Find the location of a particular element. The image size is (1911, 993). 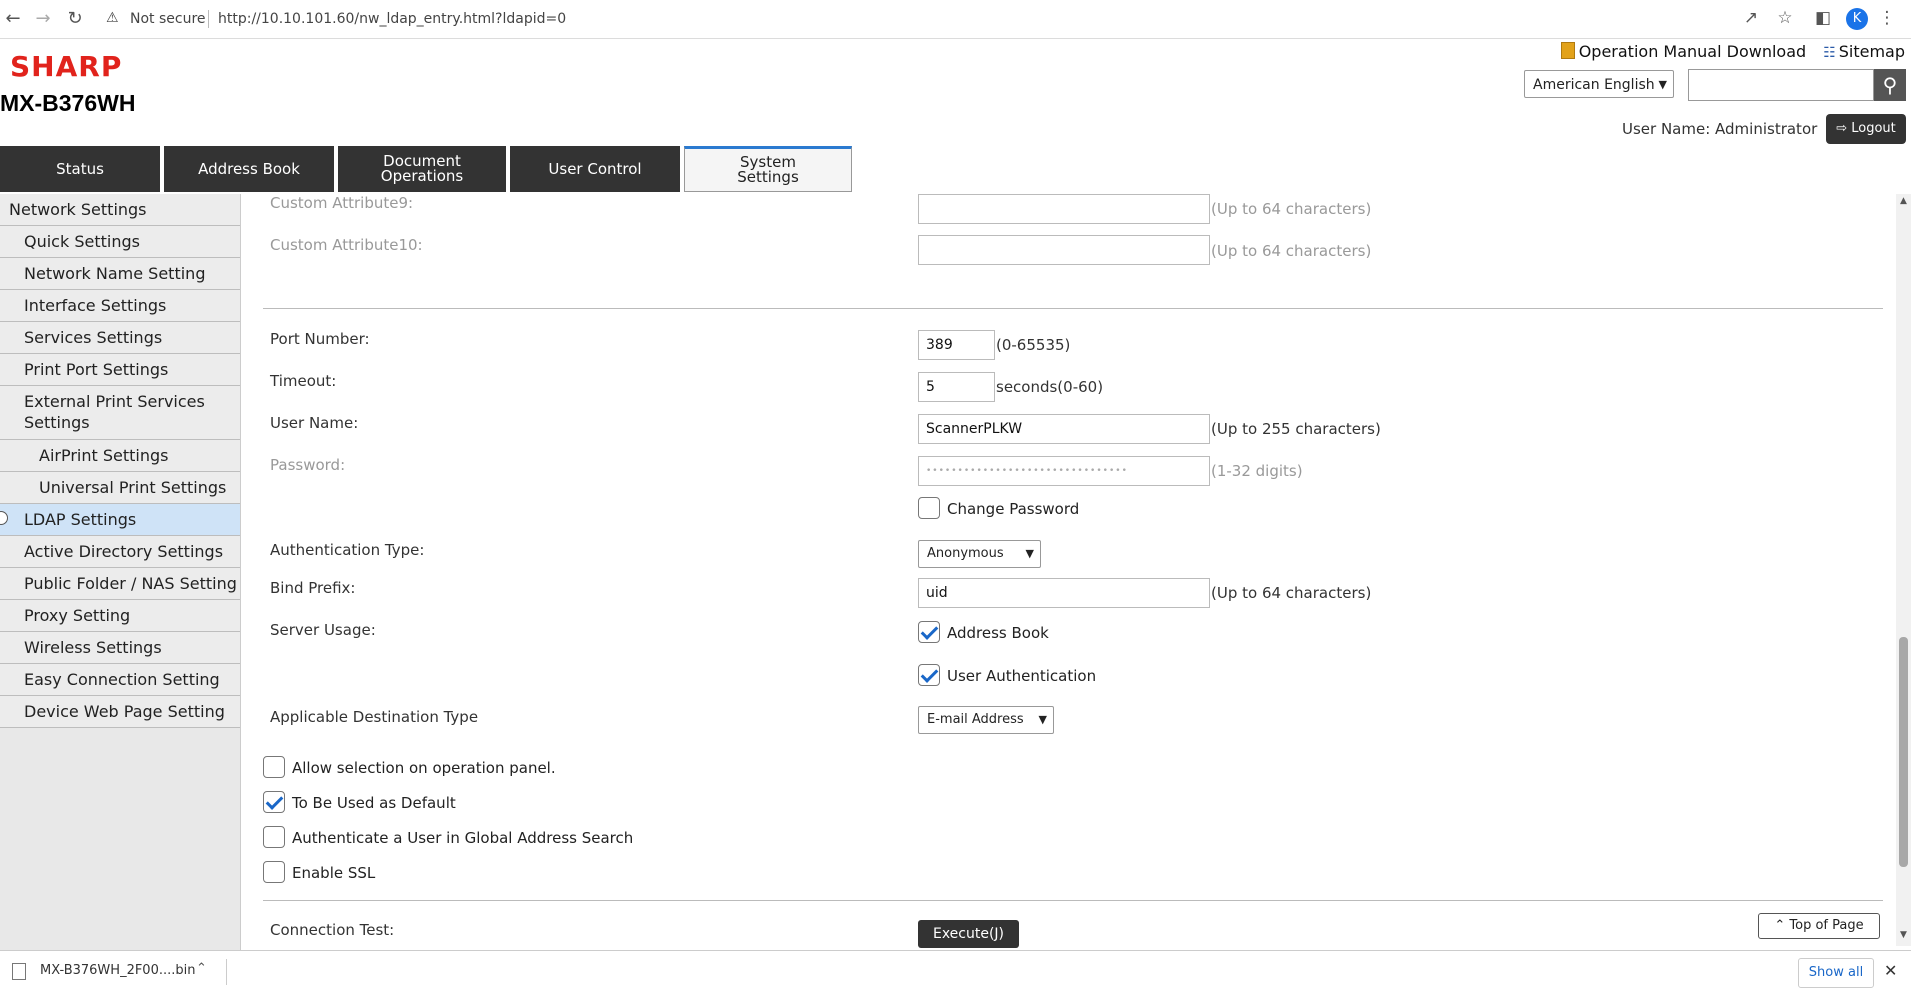

top-of-page-button: ⌃ Top of Page is located at coordinates (1819, 926).